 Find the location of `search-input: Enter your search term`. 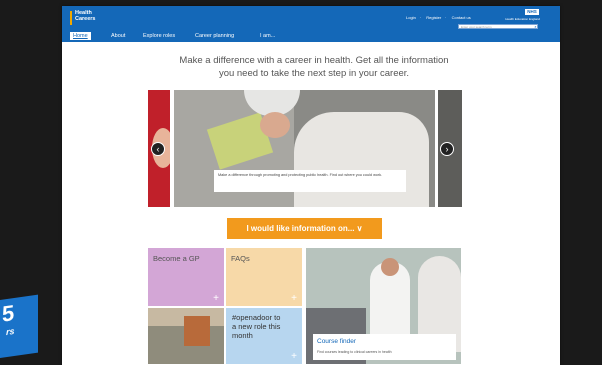

search-input: Enter your search term is located at coordinates (498, 26).